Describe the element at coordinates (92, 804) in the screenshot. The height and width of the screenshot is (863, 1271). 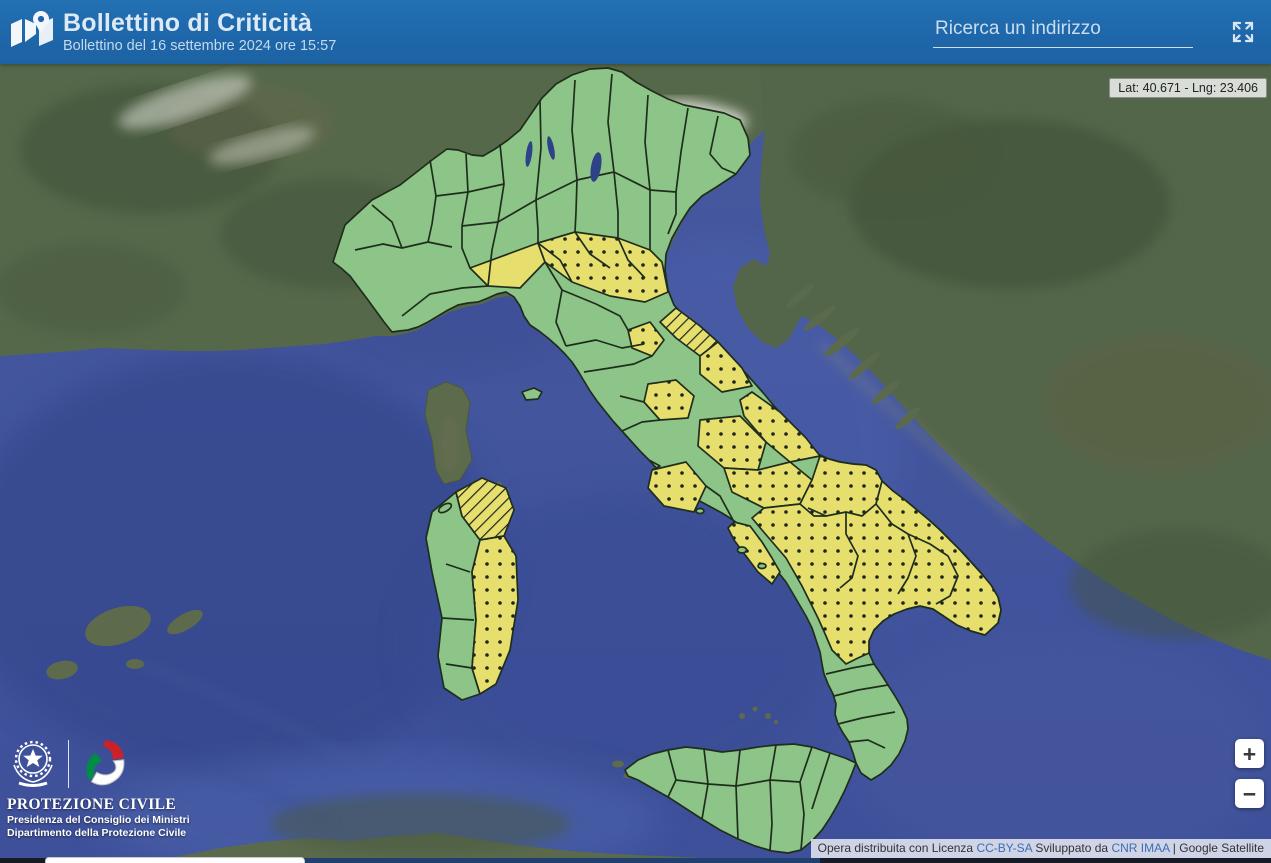
I see `org-name: PROTEZIONE CIVILE` at that location.